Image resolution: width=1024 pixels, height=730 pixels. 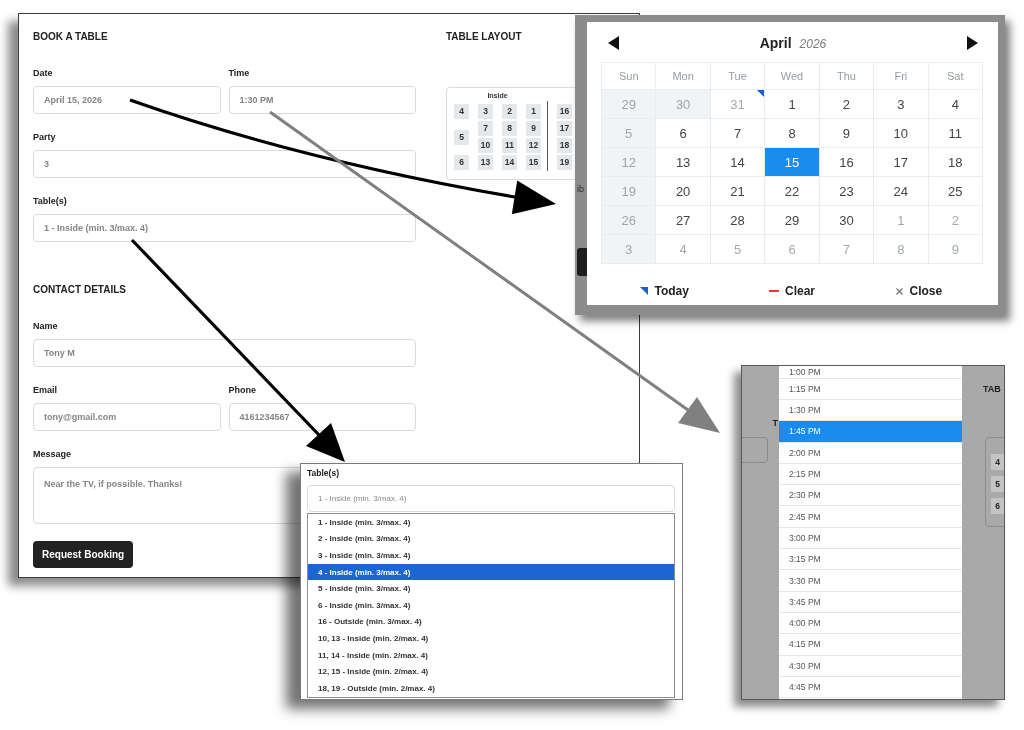 I want to click on table-marker: 2, so click(x=509, y=111).